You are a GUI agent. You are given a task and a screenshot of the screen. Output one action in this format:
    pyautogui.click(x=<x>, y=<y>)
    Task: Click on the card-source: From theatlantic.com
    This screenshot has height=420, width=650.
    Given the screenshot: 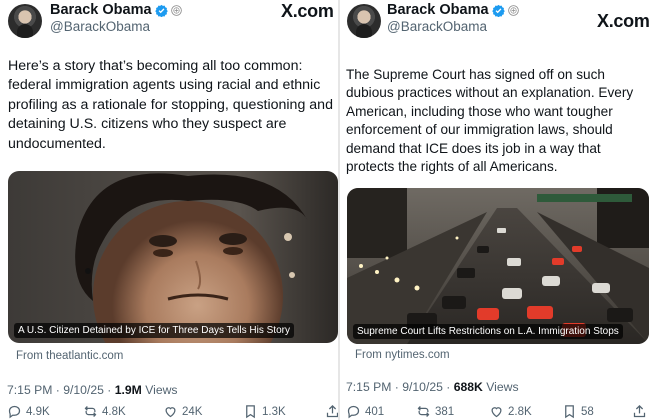 What is the action you would take?
    pyautogui.click(x=69, y=356)
    